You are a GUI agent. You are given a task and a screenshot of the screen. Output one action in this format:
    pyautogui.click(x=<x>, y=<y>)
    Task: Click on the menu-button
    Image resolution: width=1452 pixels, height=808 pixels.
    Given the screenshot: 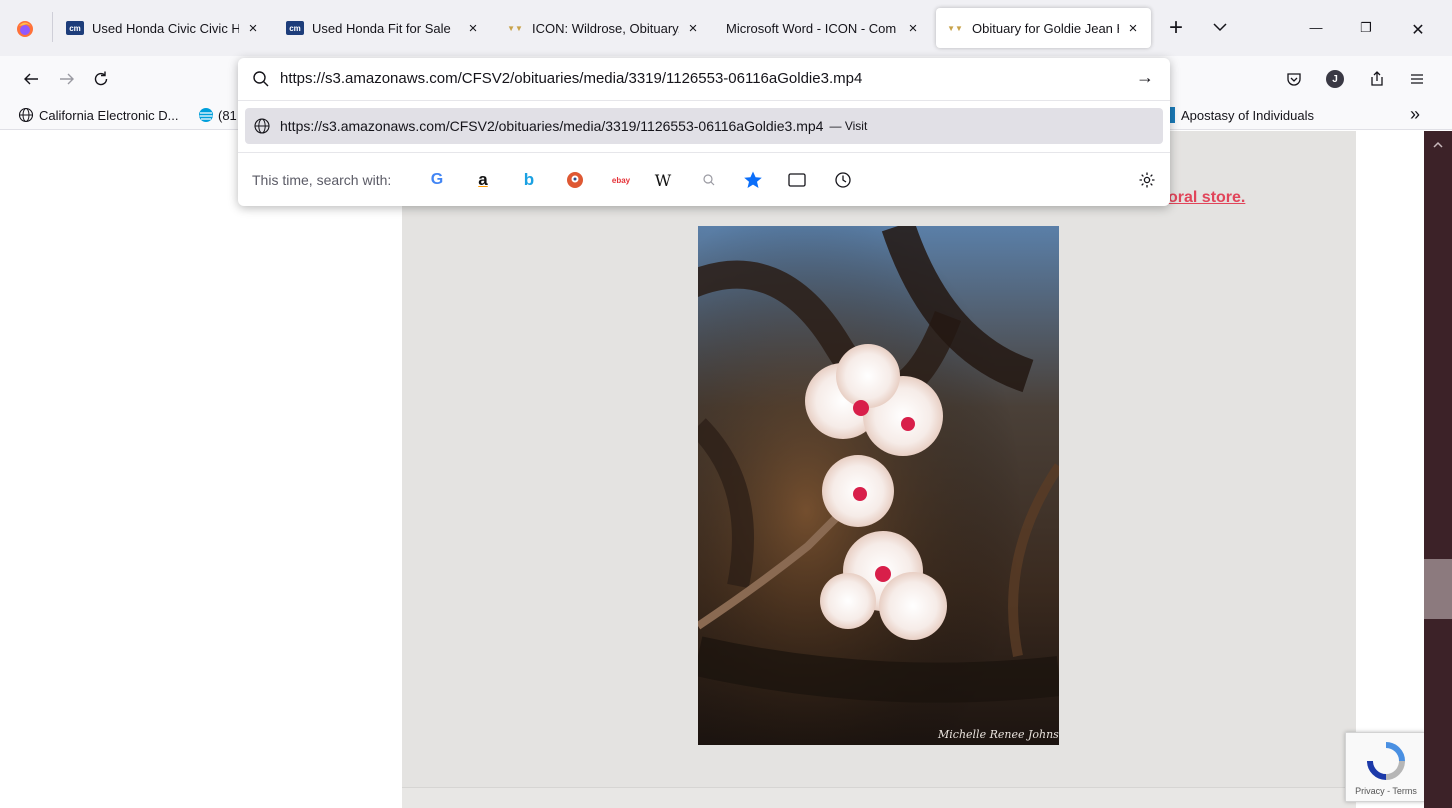 What is the action you would take?
    pyautogui.click(x=1417, y=79)
    